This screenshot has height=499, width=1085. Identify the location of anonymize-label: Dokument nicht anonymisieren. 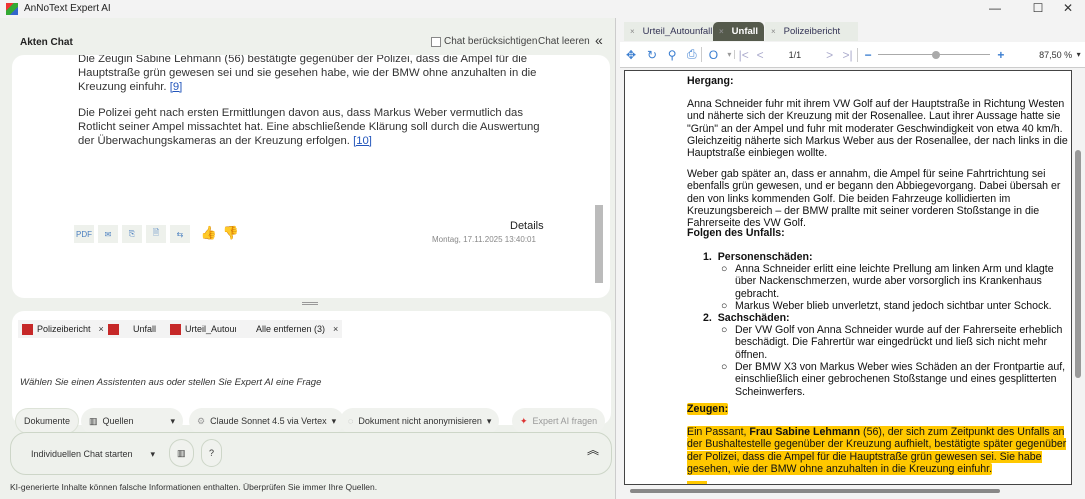
(420, 421).